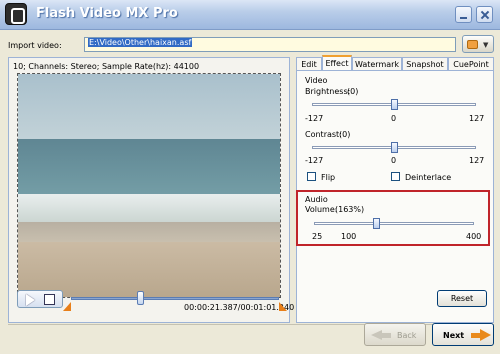 This screenshot has height=354, width=500. What do you see at coordinates (471, 64) in the screenshot?
I see `tab-cuepoint: CuePoint` at bounding box center [471, 64].